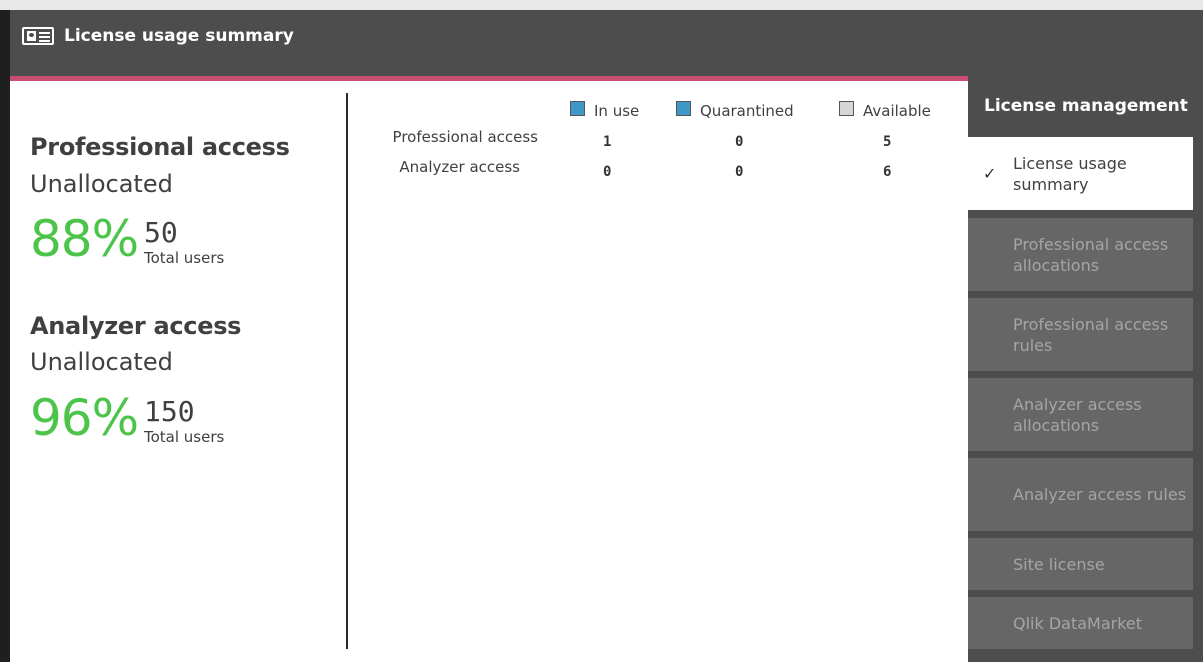 This screenshot has height=662, width=1203. What do you see at coordinates (607, 142) in the screenshot?
I see `professional-in-use-value: 1` at bounding box center [607, 142].